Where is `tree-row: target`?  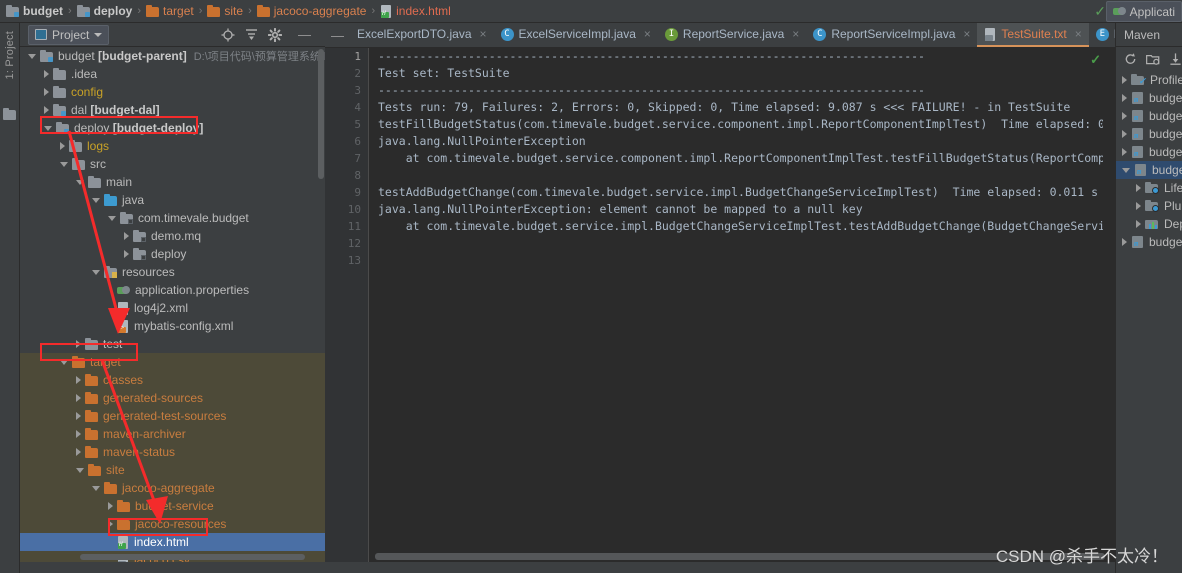
tree-row: target is located at coordinates (172, 362).